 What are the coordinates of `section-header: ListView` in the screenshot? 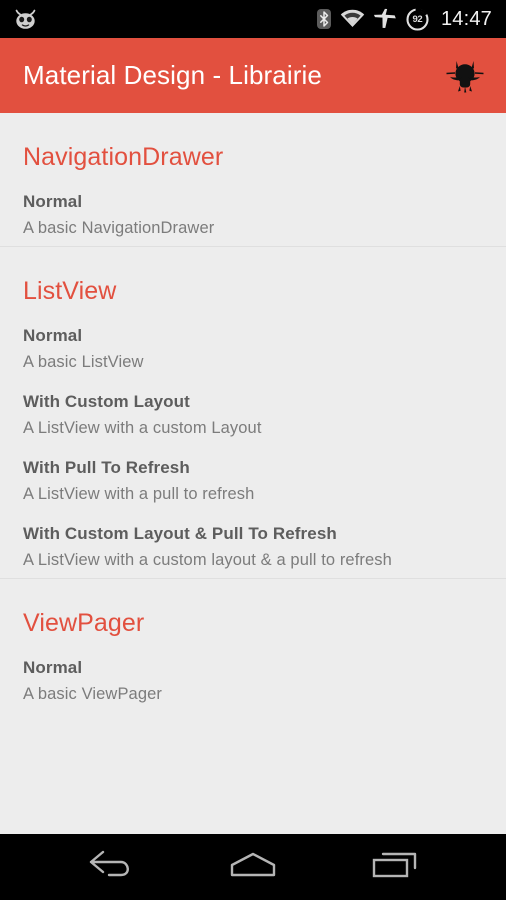 It's located at (70, 291).